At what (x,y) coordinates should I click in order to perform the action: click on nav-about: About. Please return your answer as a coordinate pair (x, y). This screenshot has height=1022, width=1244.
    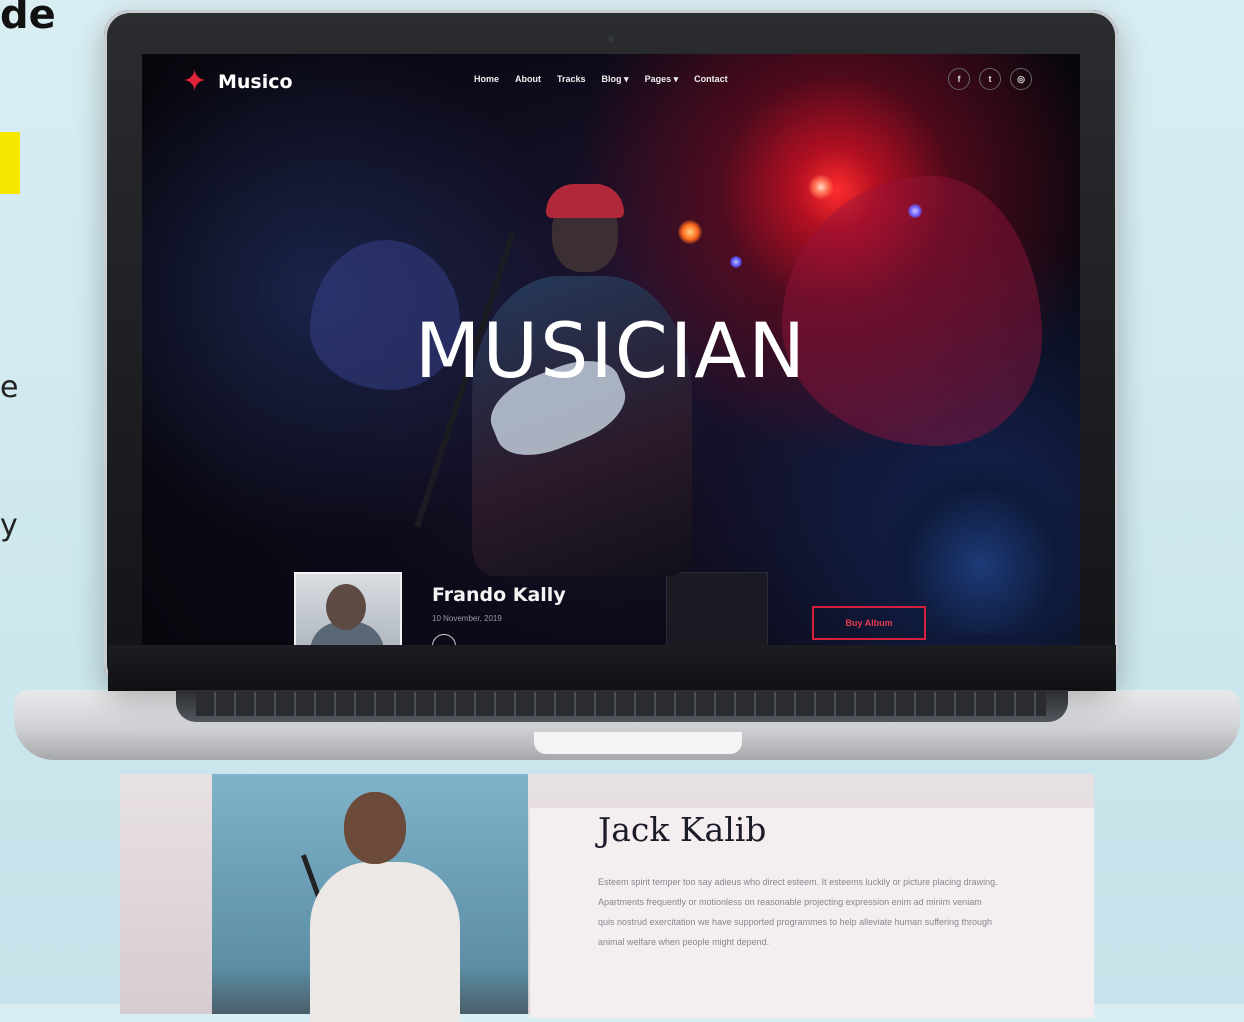
    Looking at the image, I should click on (528, 79).